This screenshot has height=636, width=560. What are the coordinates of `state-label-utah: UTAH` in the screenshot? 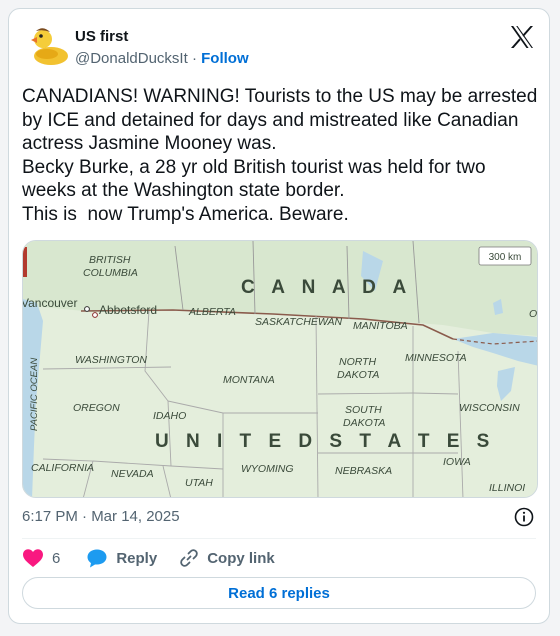 It's located at (199, 483).